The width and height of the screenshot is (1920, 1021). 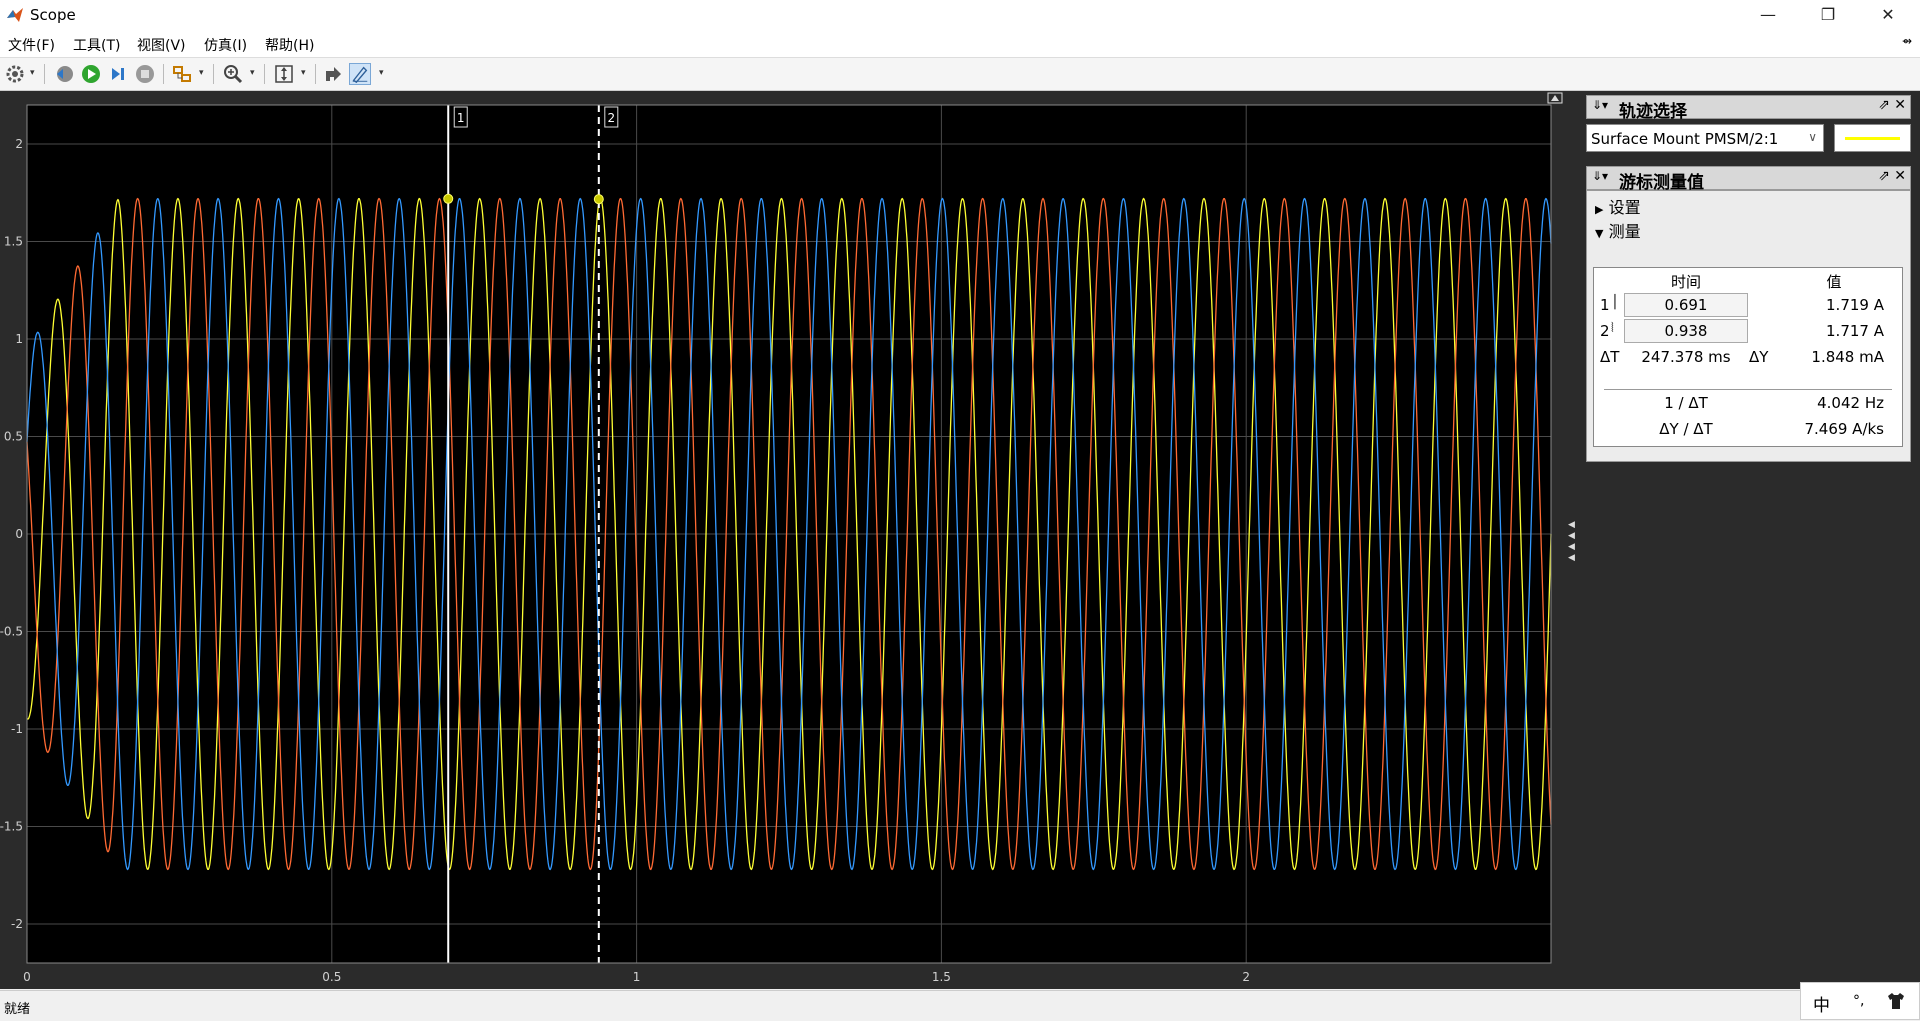 I want to click on undock-icon, so click(x=1555, y=98).